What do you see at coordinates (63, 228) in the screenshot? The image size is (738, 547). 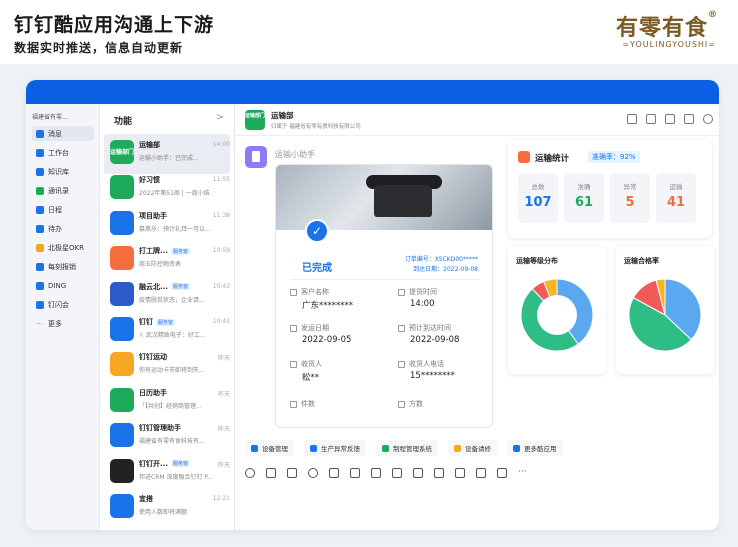 I see `sidebar-item-todo: 待办` at bounding box center [63, 228].